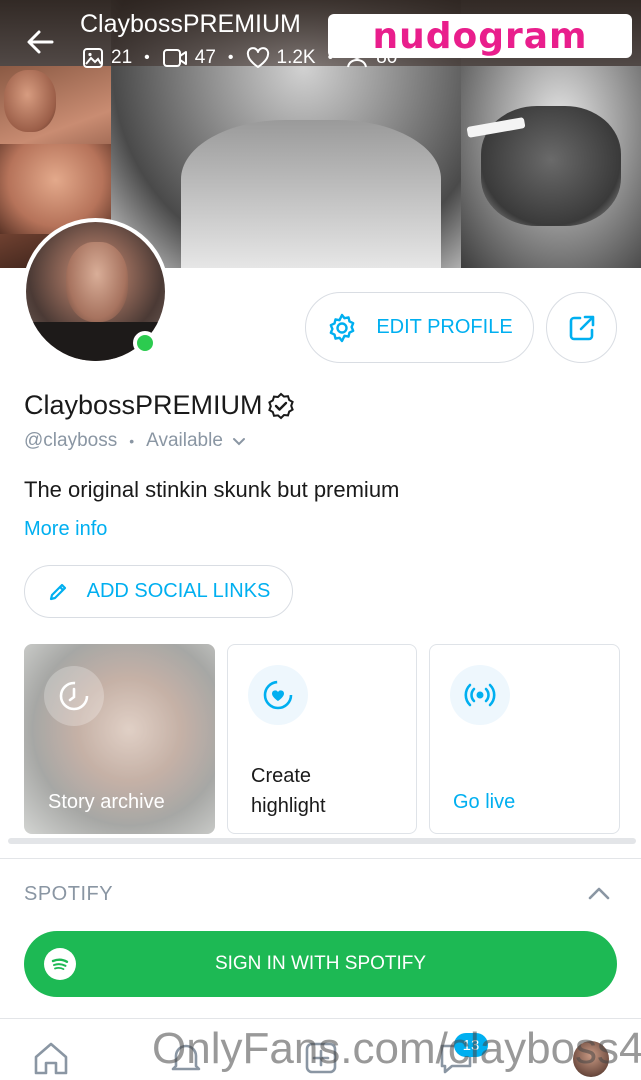 The width and height of the screenshot is (641, 1080). What do you see at coordinates (480, 695) in the screenshot?
I see `broadcast-icon` at bounding box center [480, 695].